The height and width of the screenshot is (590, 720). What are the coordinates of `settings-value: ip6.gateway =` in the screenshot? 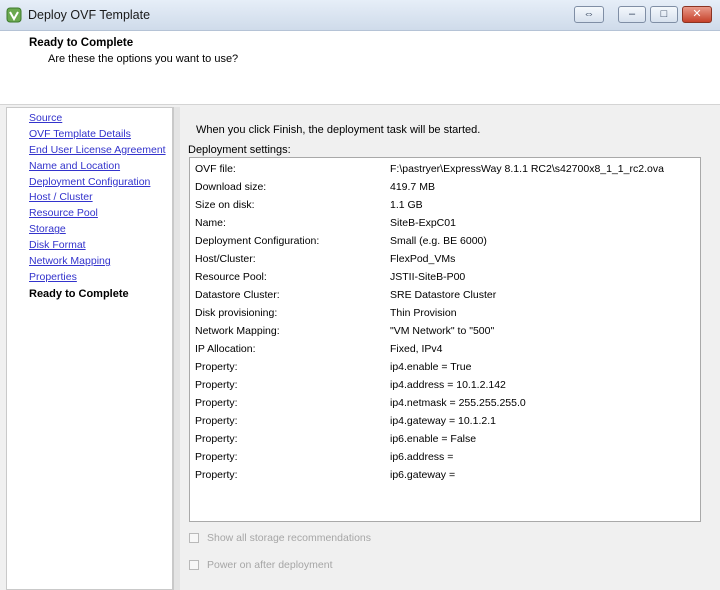 It's located at (423, 475).